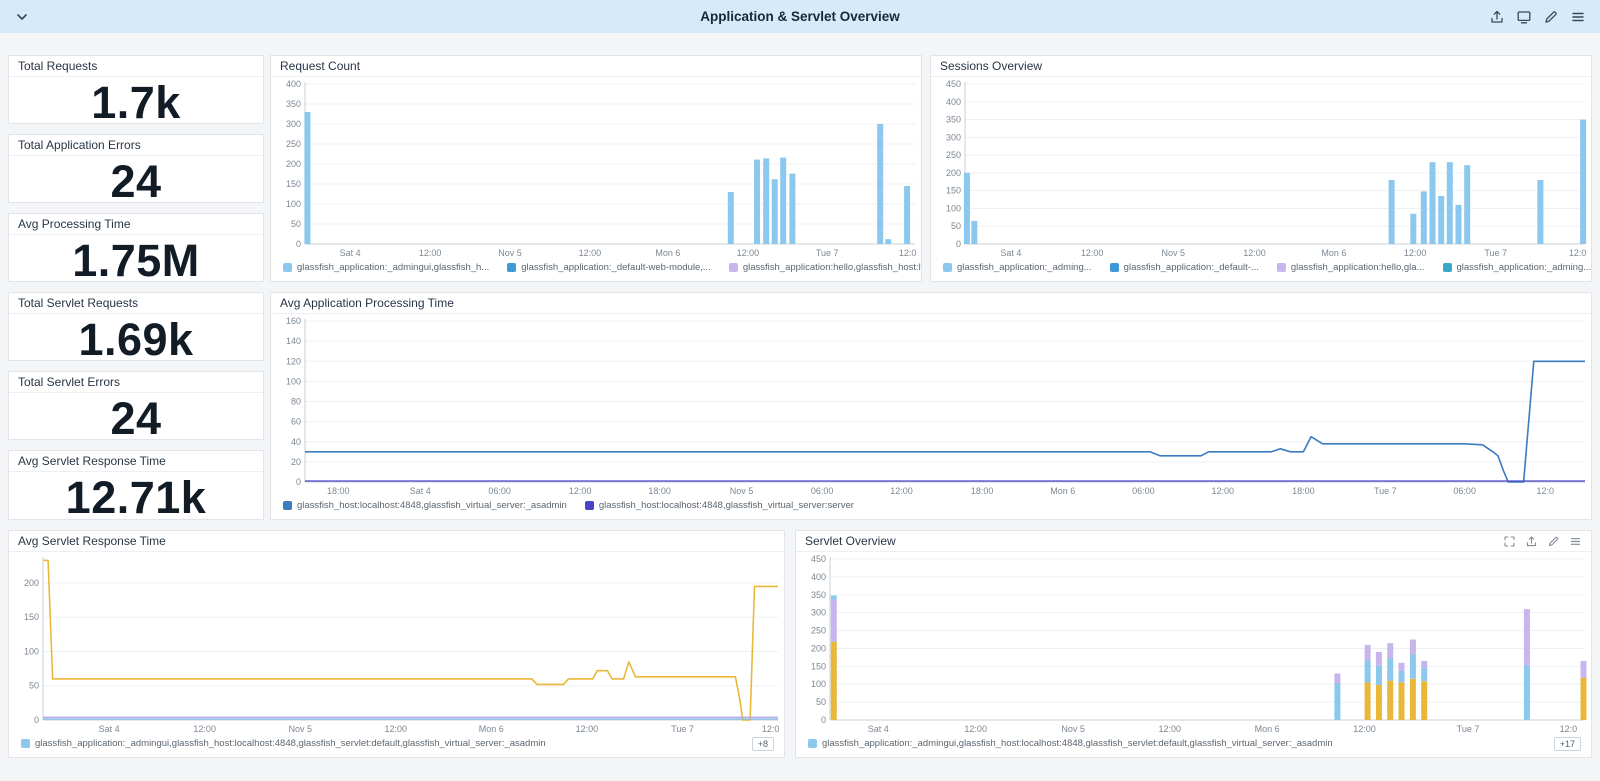  Describe the element at coordinates (79, 145) in the screenshot. I see `panel-title: Total Application Errors` at that location.